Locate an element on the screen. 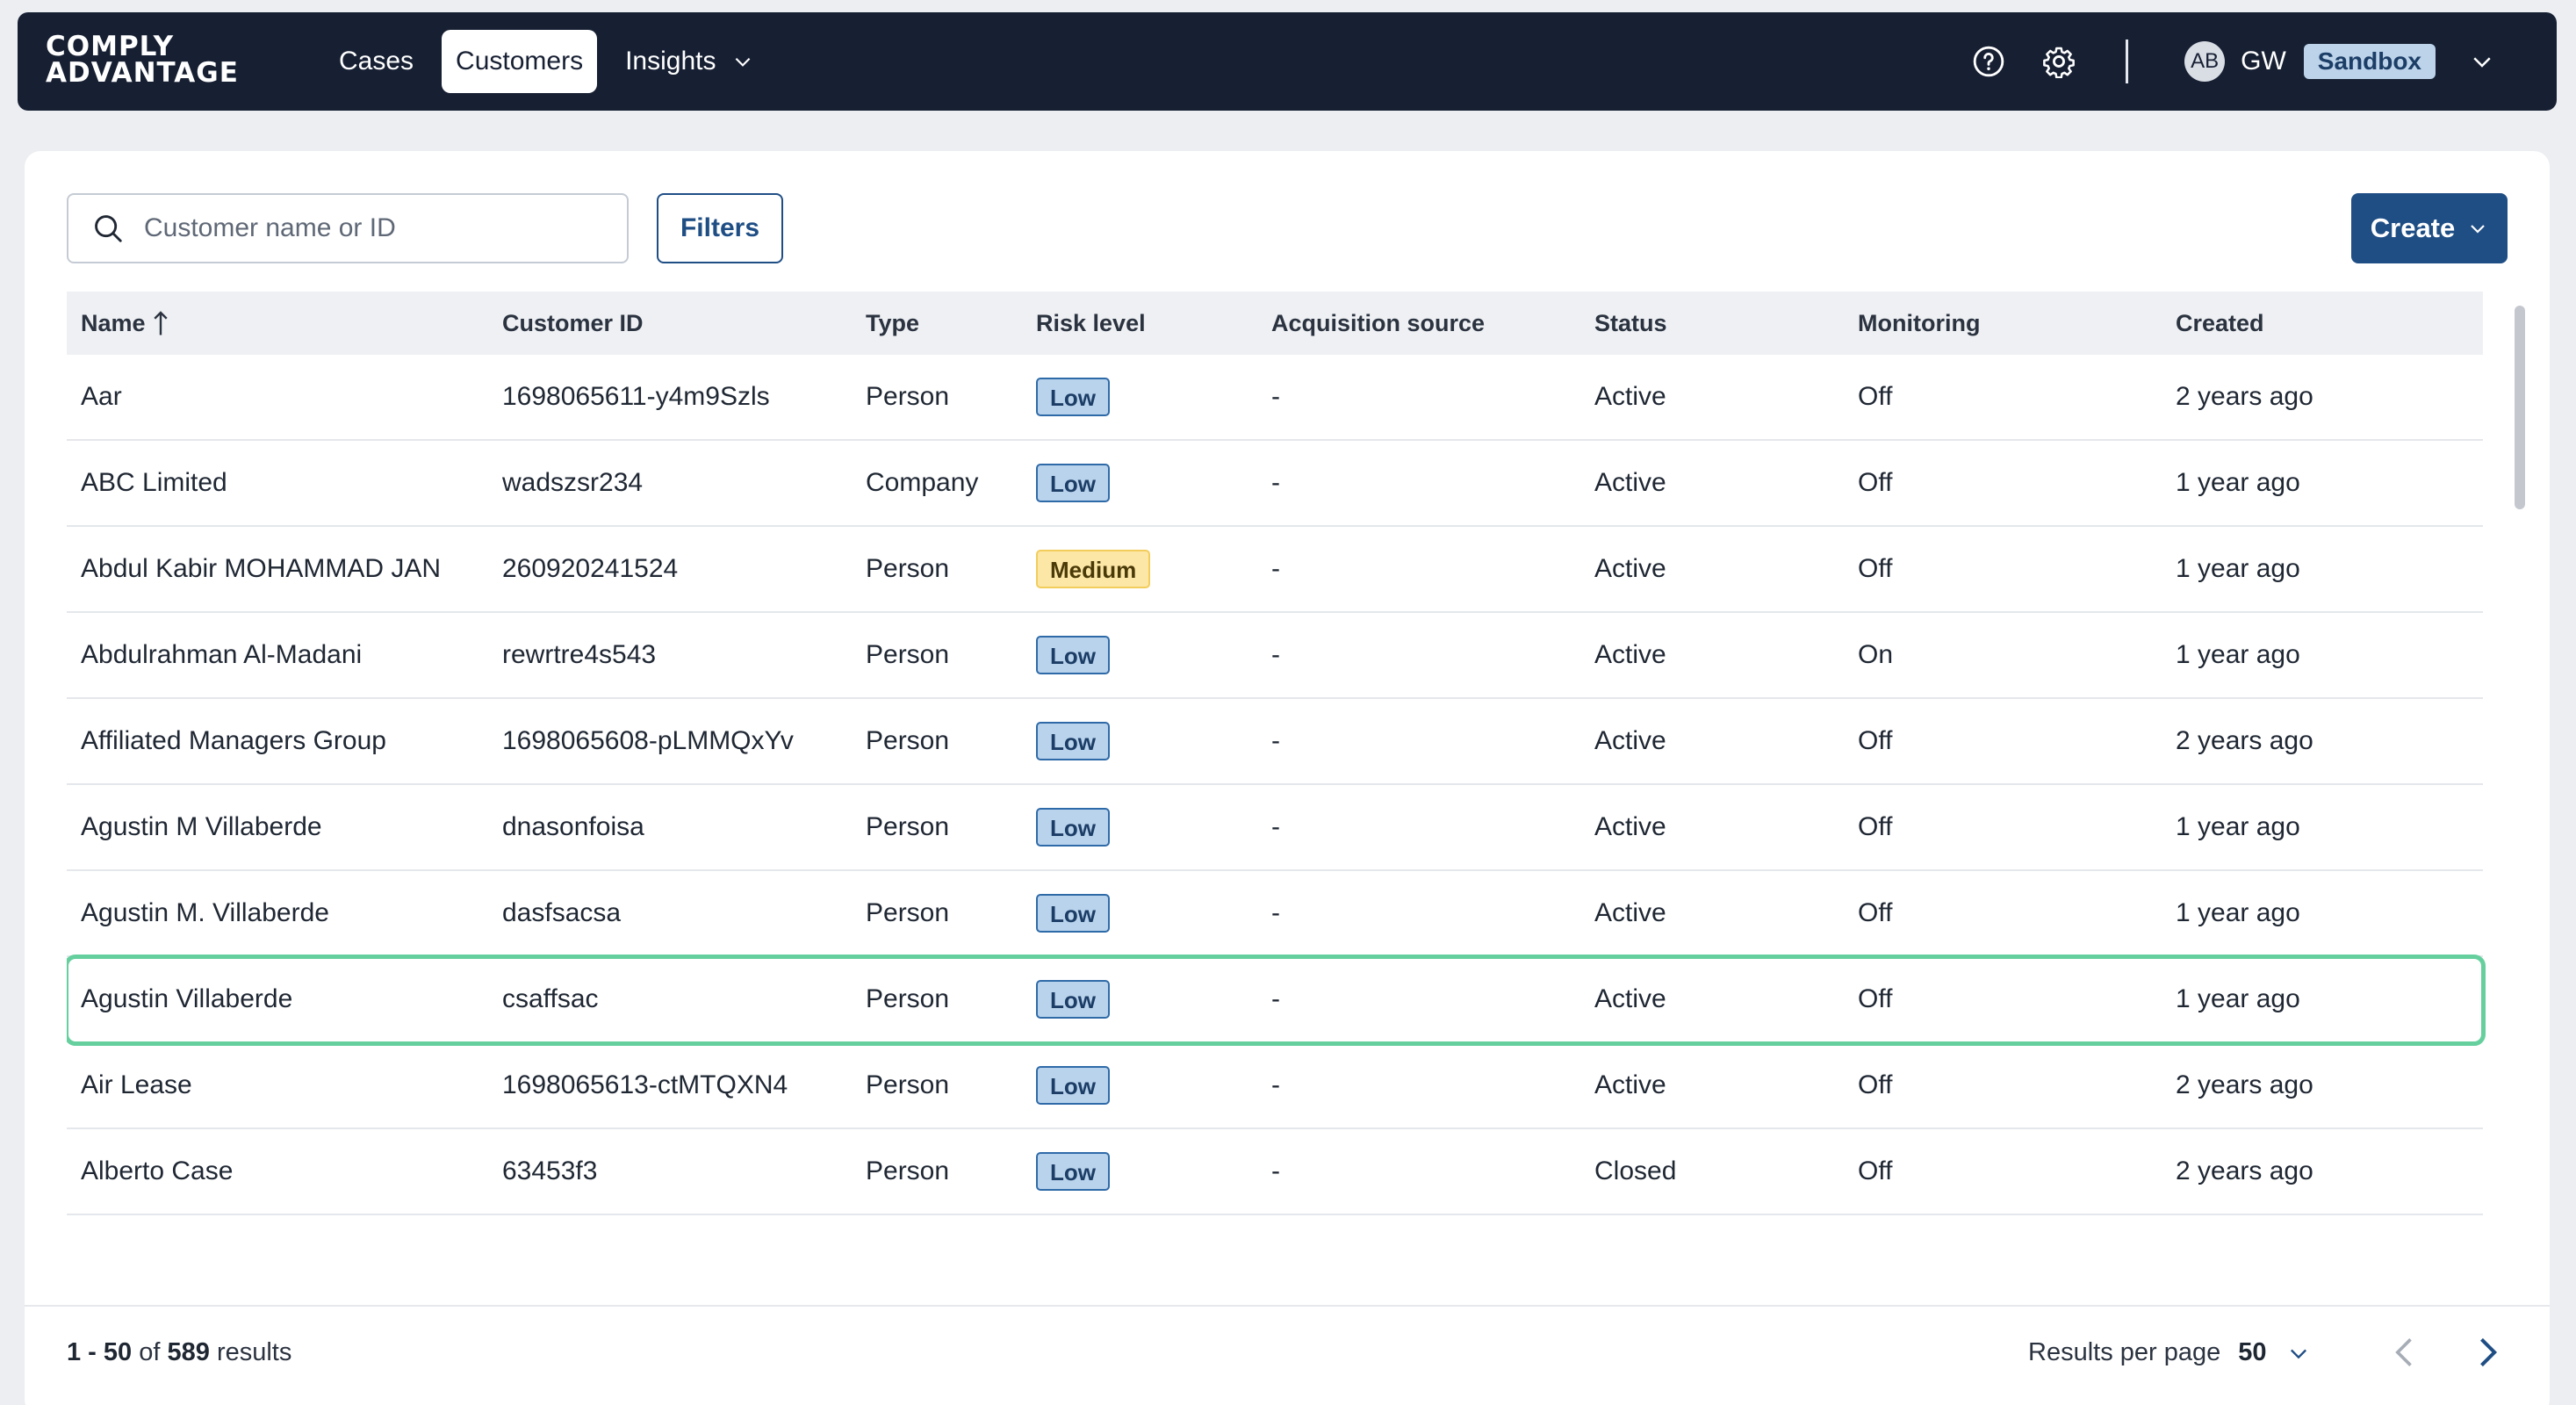 This screenshot has width=2576, height=1405. cell-name: Abdul Kabir MOHAMMAD JAN is located at coordinates (261, 569).